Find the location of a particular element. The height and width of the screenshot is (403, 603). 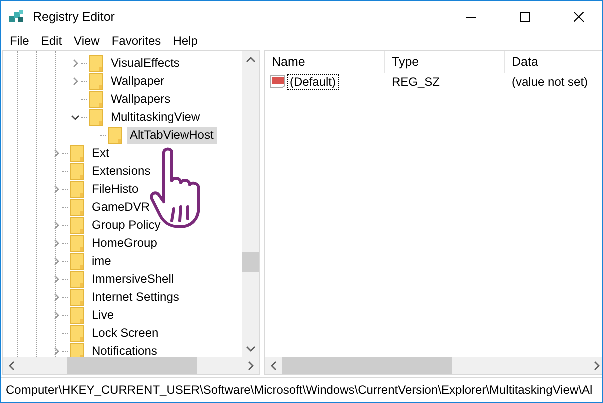

tree-item: Notifications is located at coordinates (124, 349).